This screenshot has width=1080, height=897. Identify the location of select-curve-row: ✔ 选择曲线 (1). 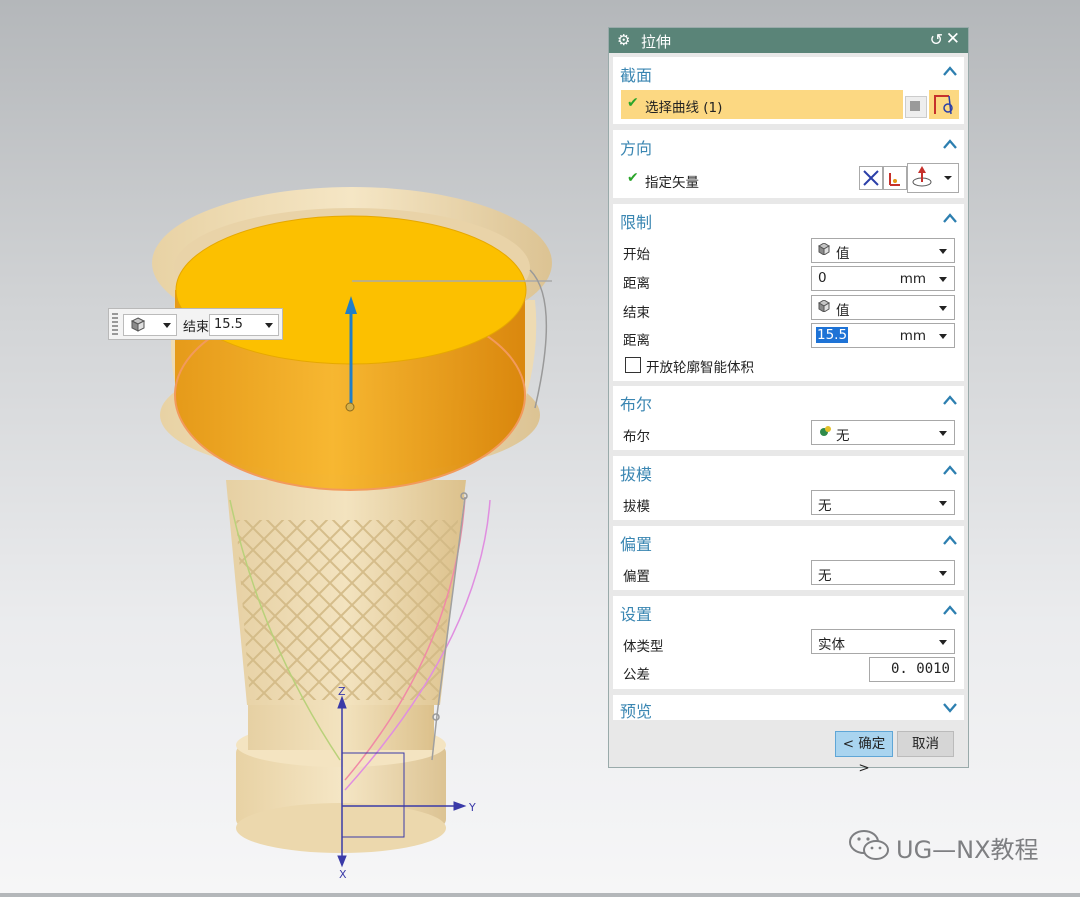
(762, 104).